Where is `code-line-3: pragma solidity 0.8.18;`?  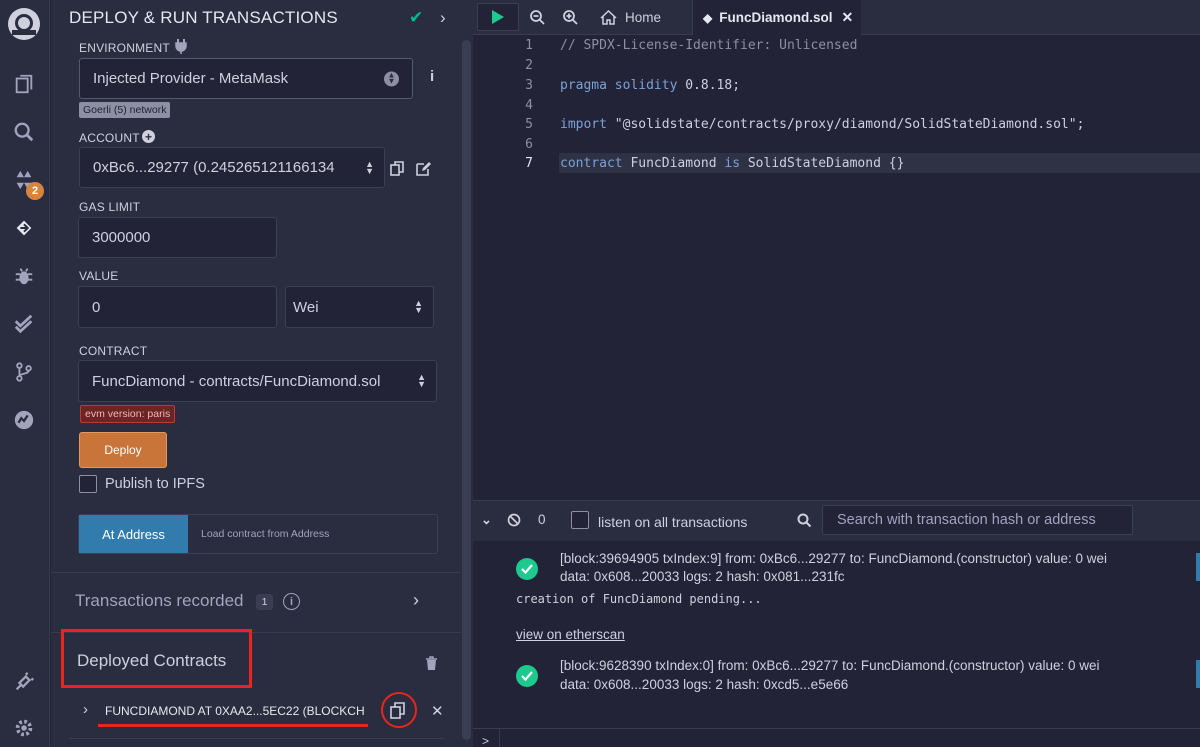 code-line-3: pragma solidity 0.8.18; is located at coordinates (650, 85).